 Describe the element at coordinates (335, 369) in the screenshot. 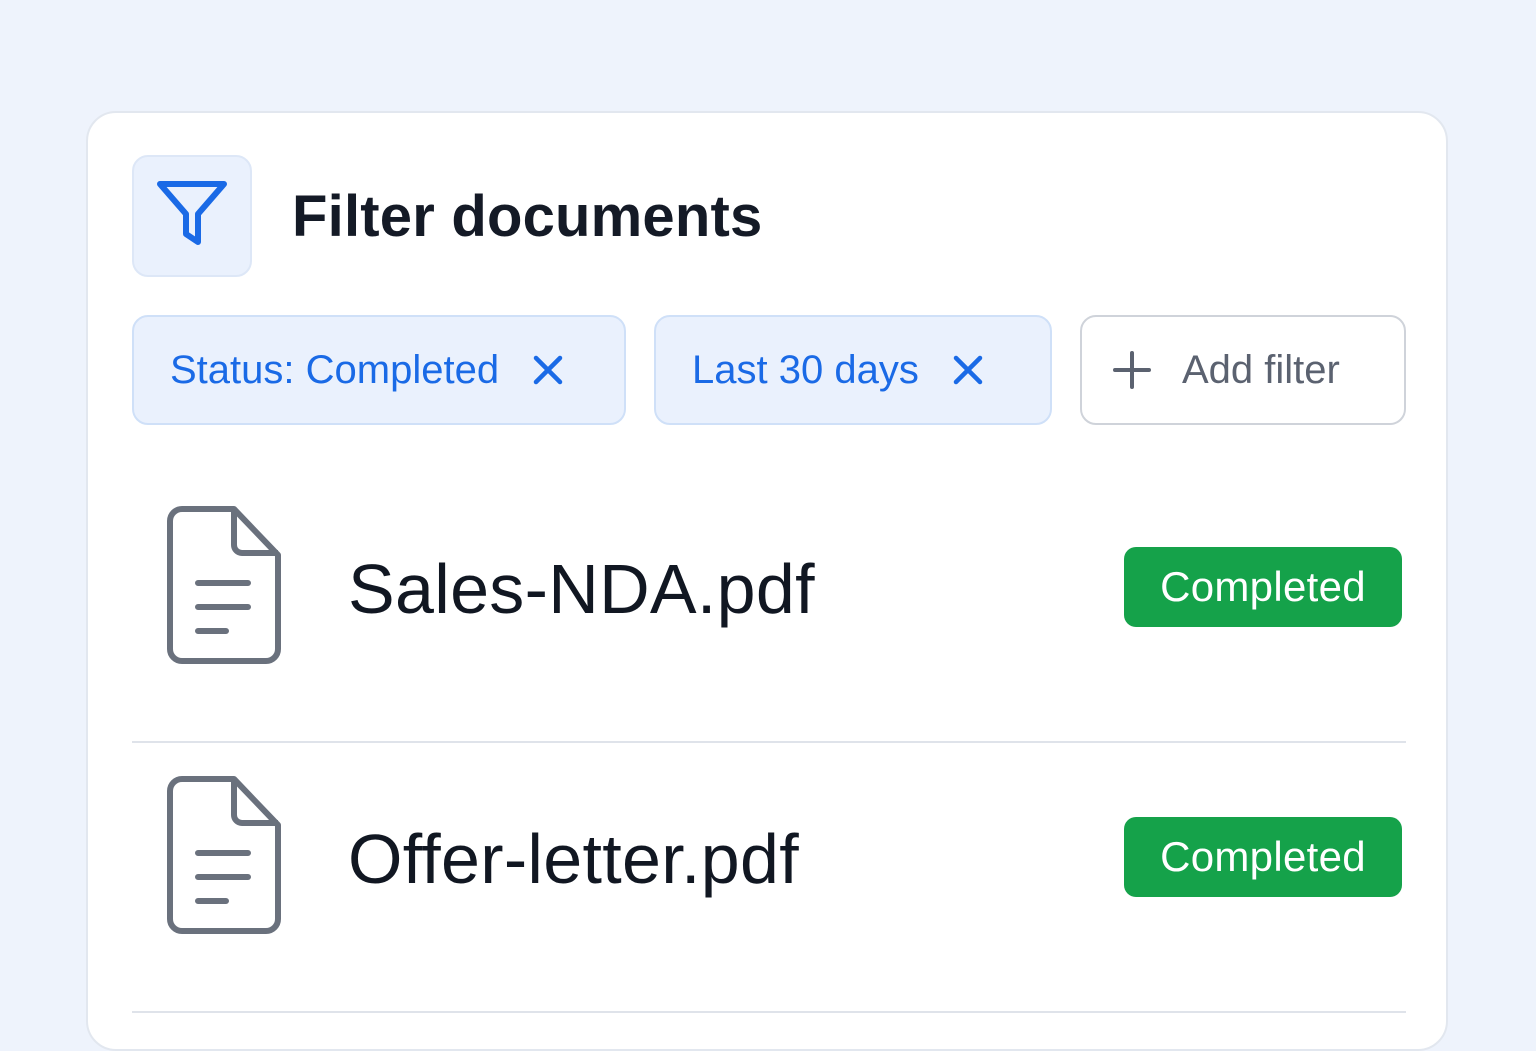

I see `filter-chip-label: Status: Completed` at that location.